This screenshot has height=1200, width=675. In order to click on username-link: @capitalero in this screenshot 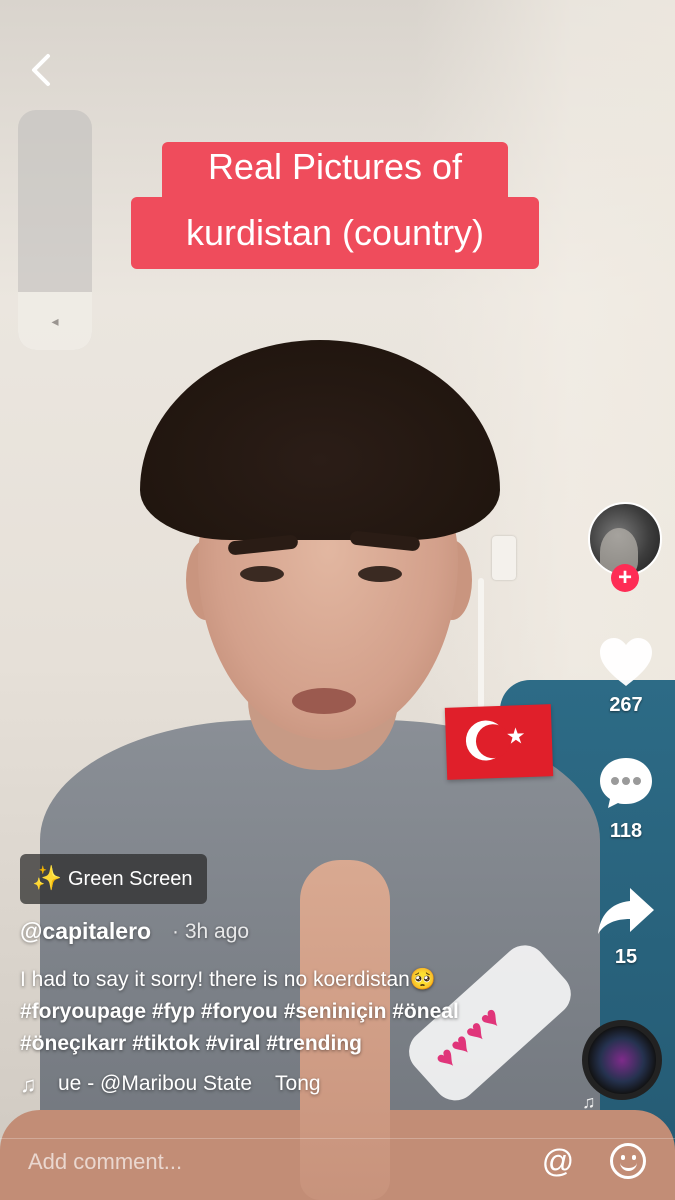, I will do `click(85, 931)`.